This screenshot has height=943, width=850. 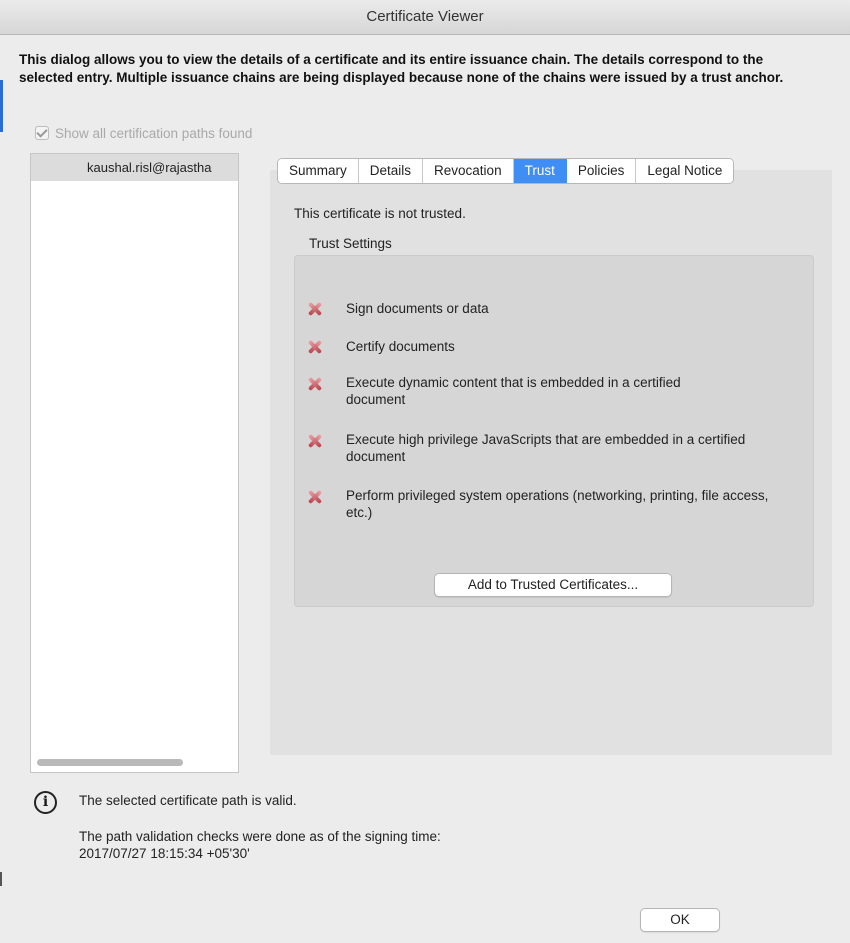 I want to click on permission-certify: Certify documents, so click(x=400, y=346).